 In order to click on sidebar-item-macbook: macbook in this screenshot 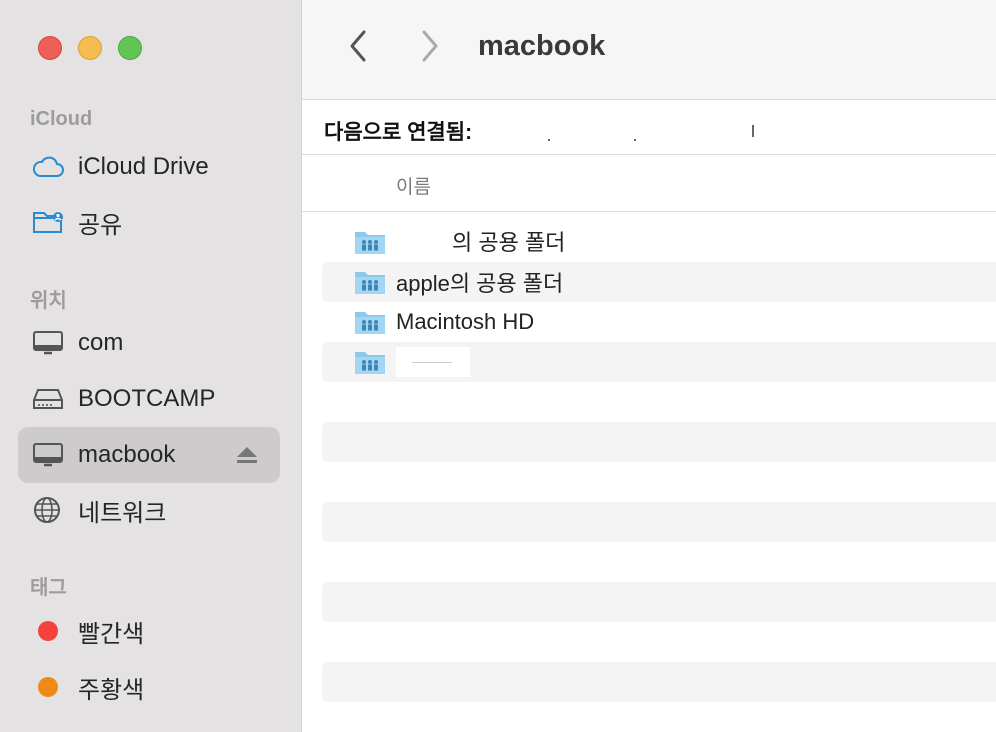, I will do `click(149, 455)`.